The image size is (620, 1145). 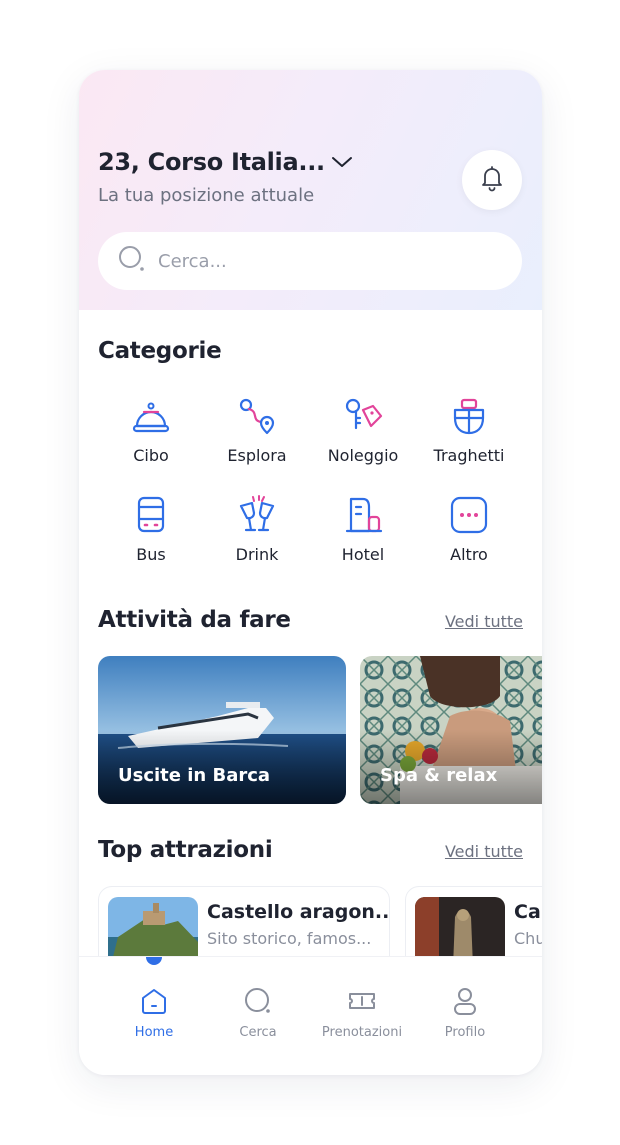 What do you see at coordinates (363, 416) in the screenshot?
I see `key-tag-icon` at bounding box center [363, 416].